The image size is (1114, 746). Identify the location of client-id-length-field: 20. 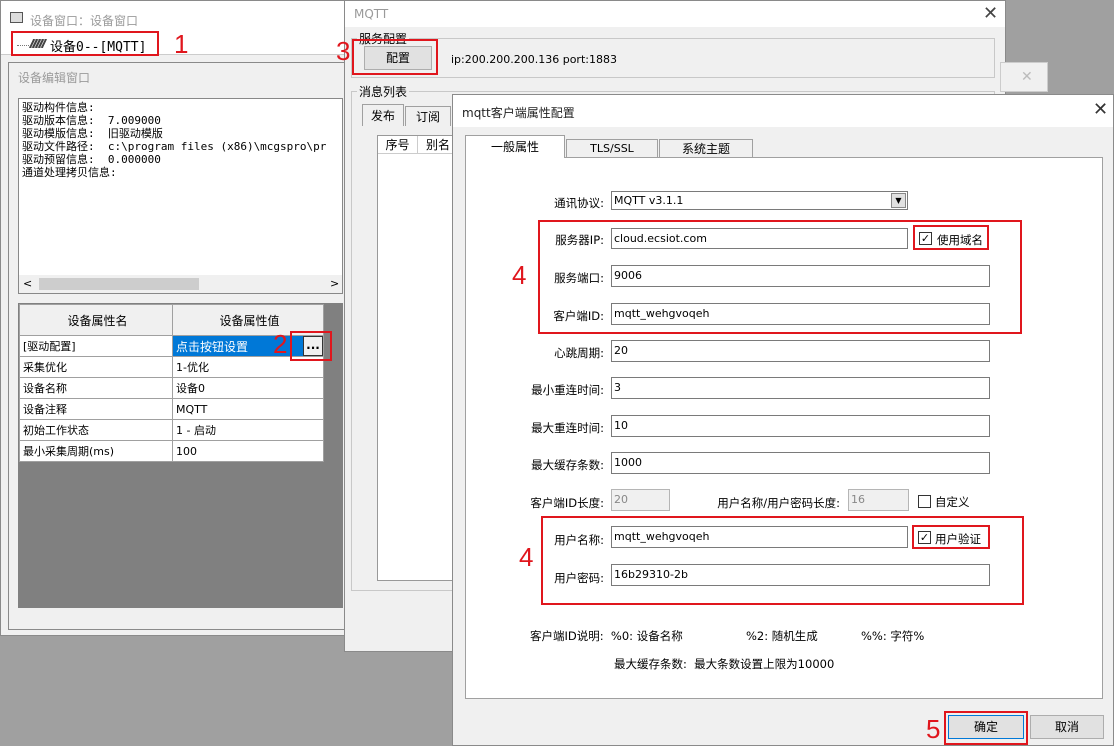
(640, 500).